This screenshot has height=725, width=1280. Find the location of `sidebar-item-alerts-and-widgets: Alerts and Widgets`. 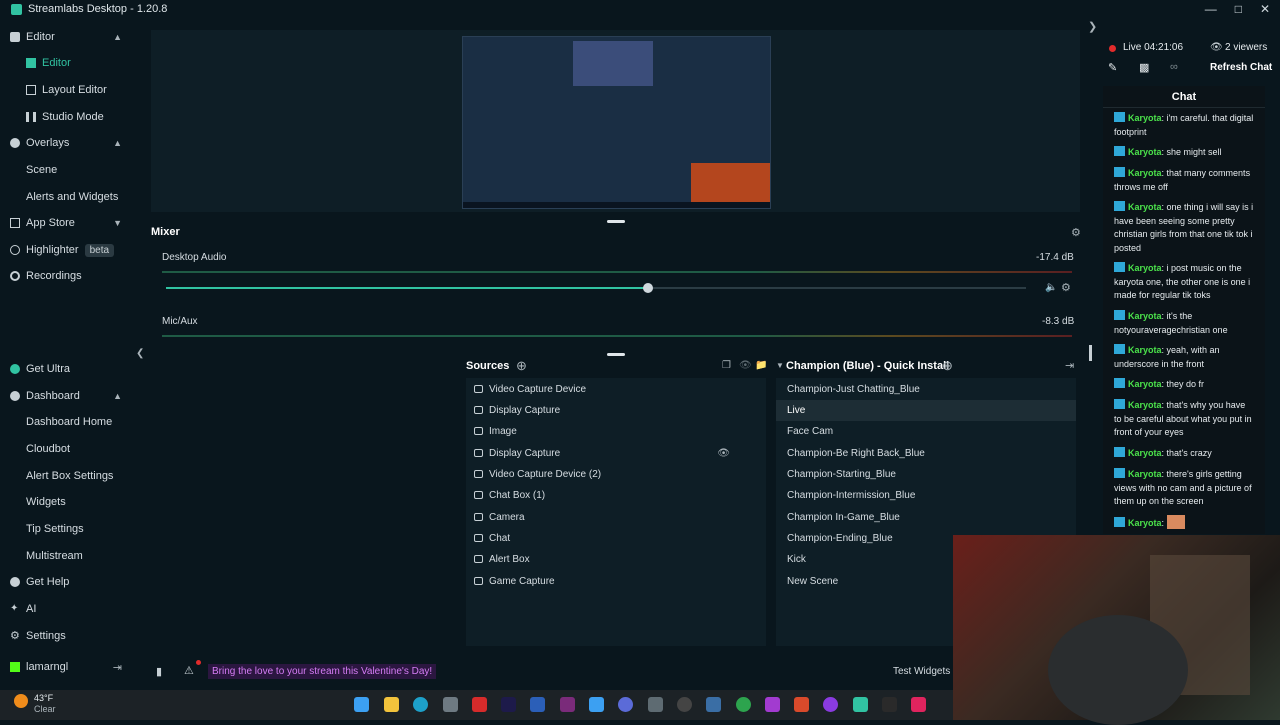

sidebar-item-alerts-and-widgets: Alerts and Widgets is located at coordinates (67, 197).